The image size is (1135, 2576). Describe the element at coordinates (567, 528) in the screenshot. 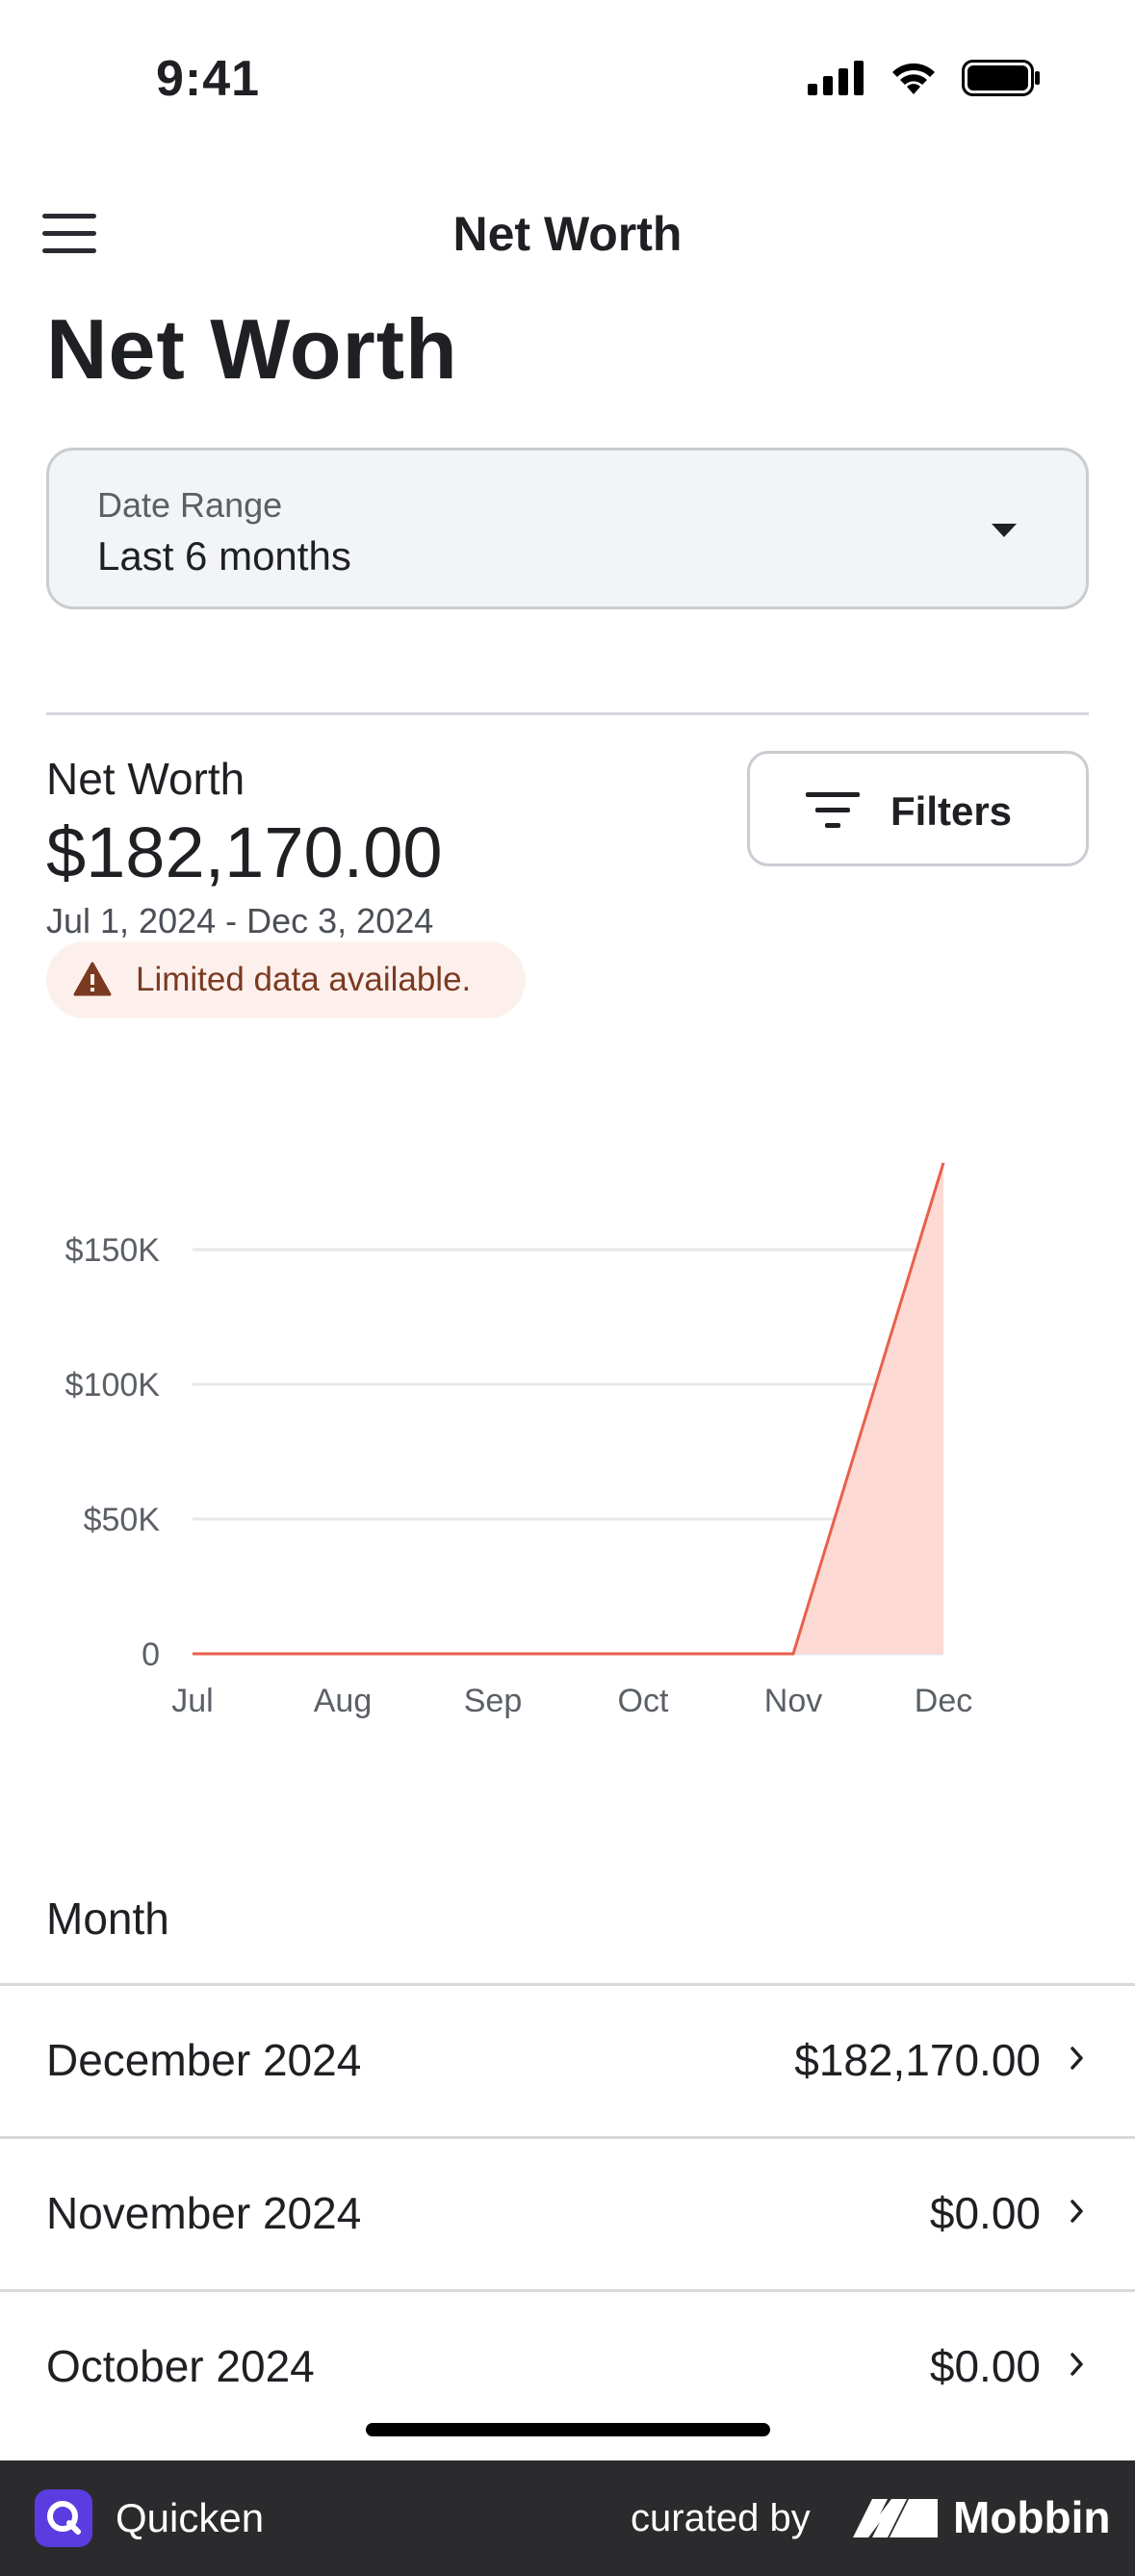

I see `date-range-select: Date Range Last 6 months` at that location.